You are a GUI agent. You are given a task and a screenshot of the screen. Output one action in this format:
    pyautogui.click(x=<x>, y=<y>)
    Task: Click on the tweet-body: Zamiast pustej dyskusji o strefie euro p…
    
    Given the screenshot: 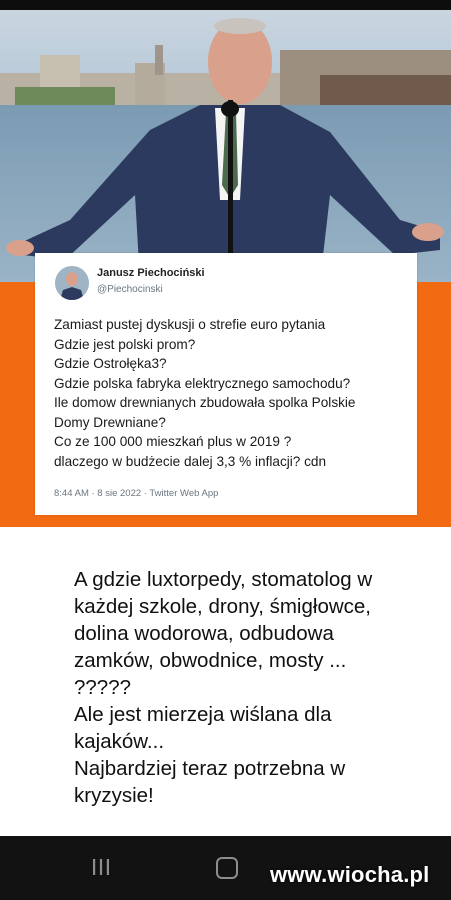 What is the action you would take?
    pyautogui.click(x=234, y=393)
    